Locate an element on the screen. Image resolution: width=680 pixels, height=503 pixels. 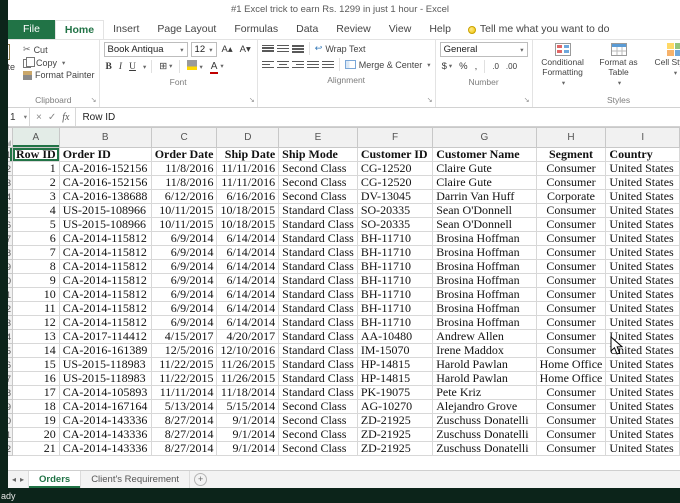
cell-C13: 6/9/2014 is located at coordinates (184, 322).